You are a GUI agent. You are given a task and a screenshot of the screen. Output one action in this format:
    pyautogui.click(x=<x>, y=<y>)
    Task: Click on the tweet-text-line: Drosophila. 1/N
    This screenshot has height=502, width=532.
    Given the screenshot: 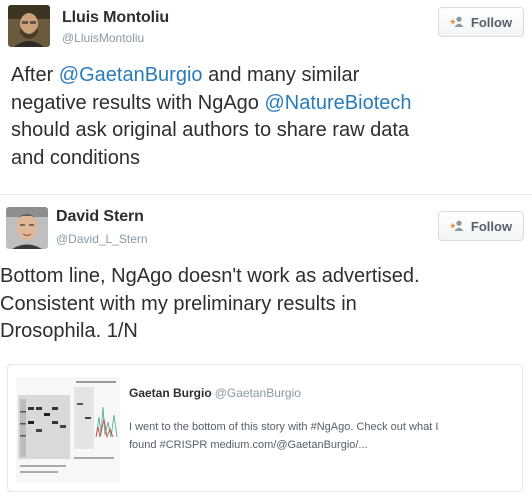 What is the action you would take?
    pyautogui.click(x=262, y=332)
    